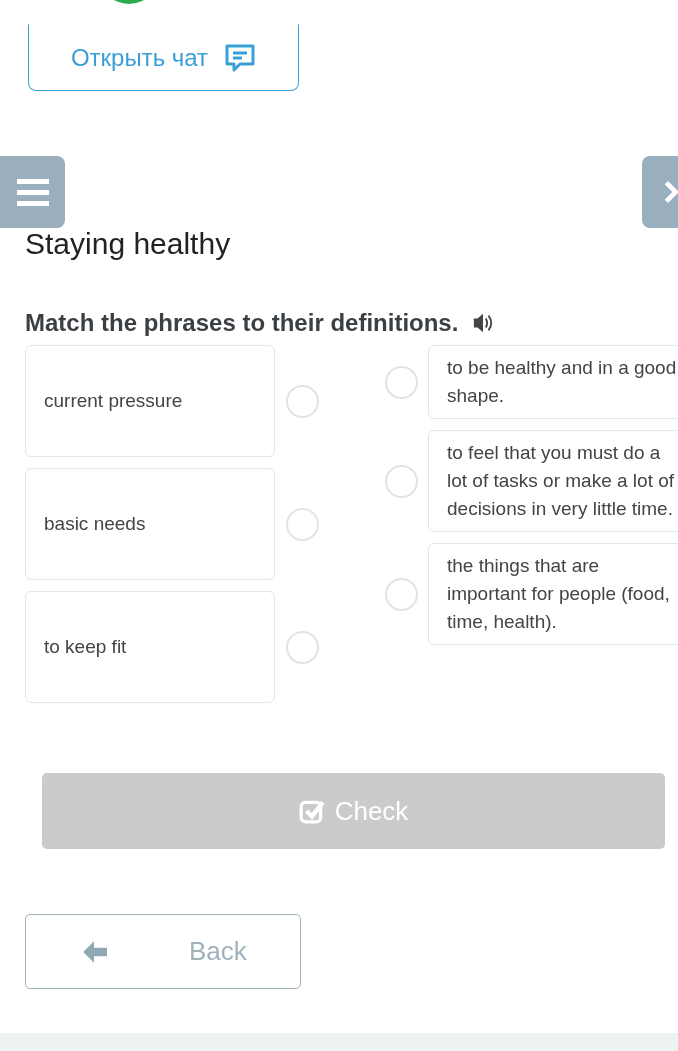  What do you see at coordinates (311, 811) in the screenshot?
I see `checkbox-icon` at bounding box center [311, 811].